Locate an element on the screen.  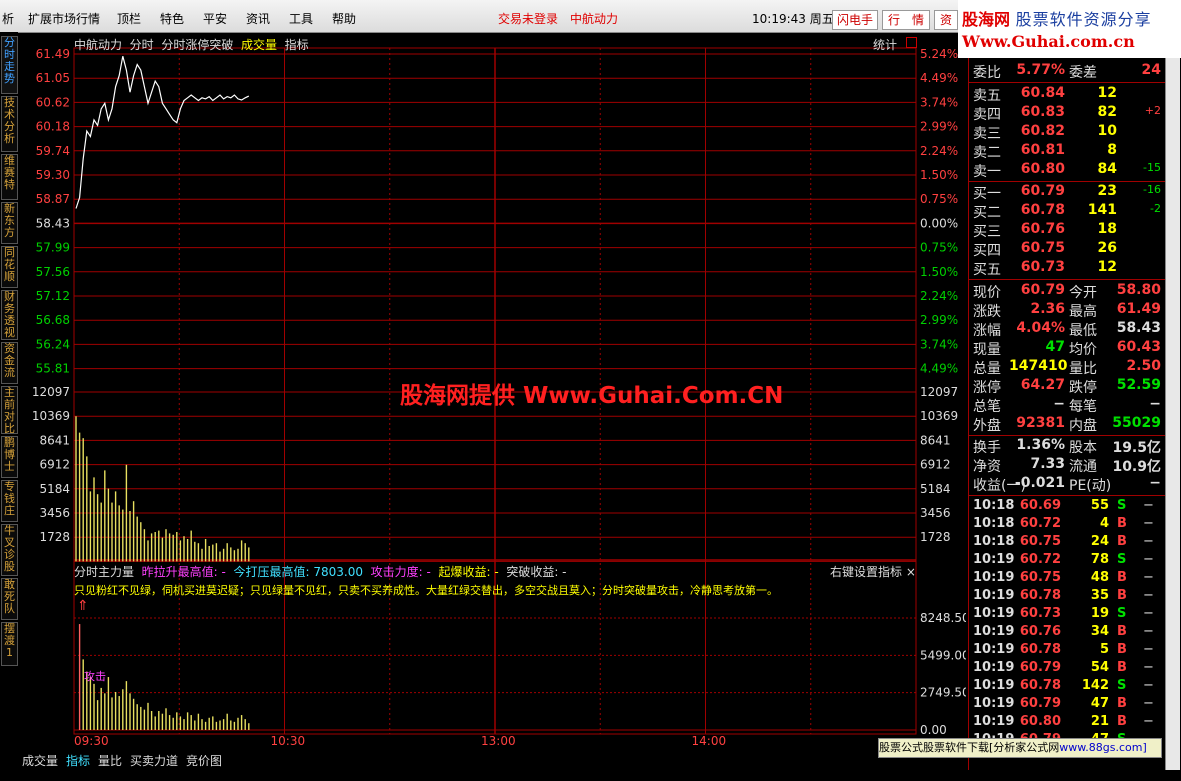
left-tab-6: 资金流 is located at coordinates (9, 363).